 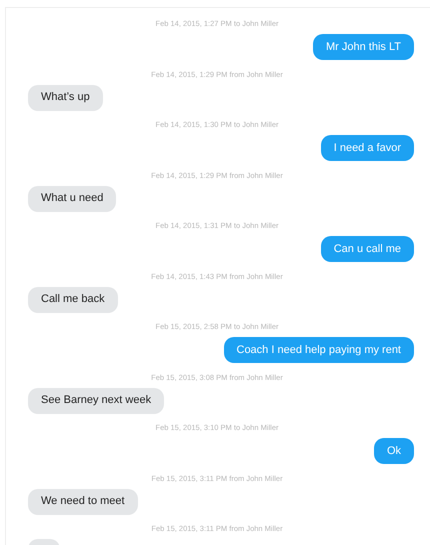 What do you see at coordinates (72, 199) in the screenshot?
I see `received-message-bubble: What u need` at bounding box center [72, 199].